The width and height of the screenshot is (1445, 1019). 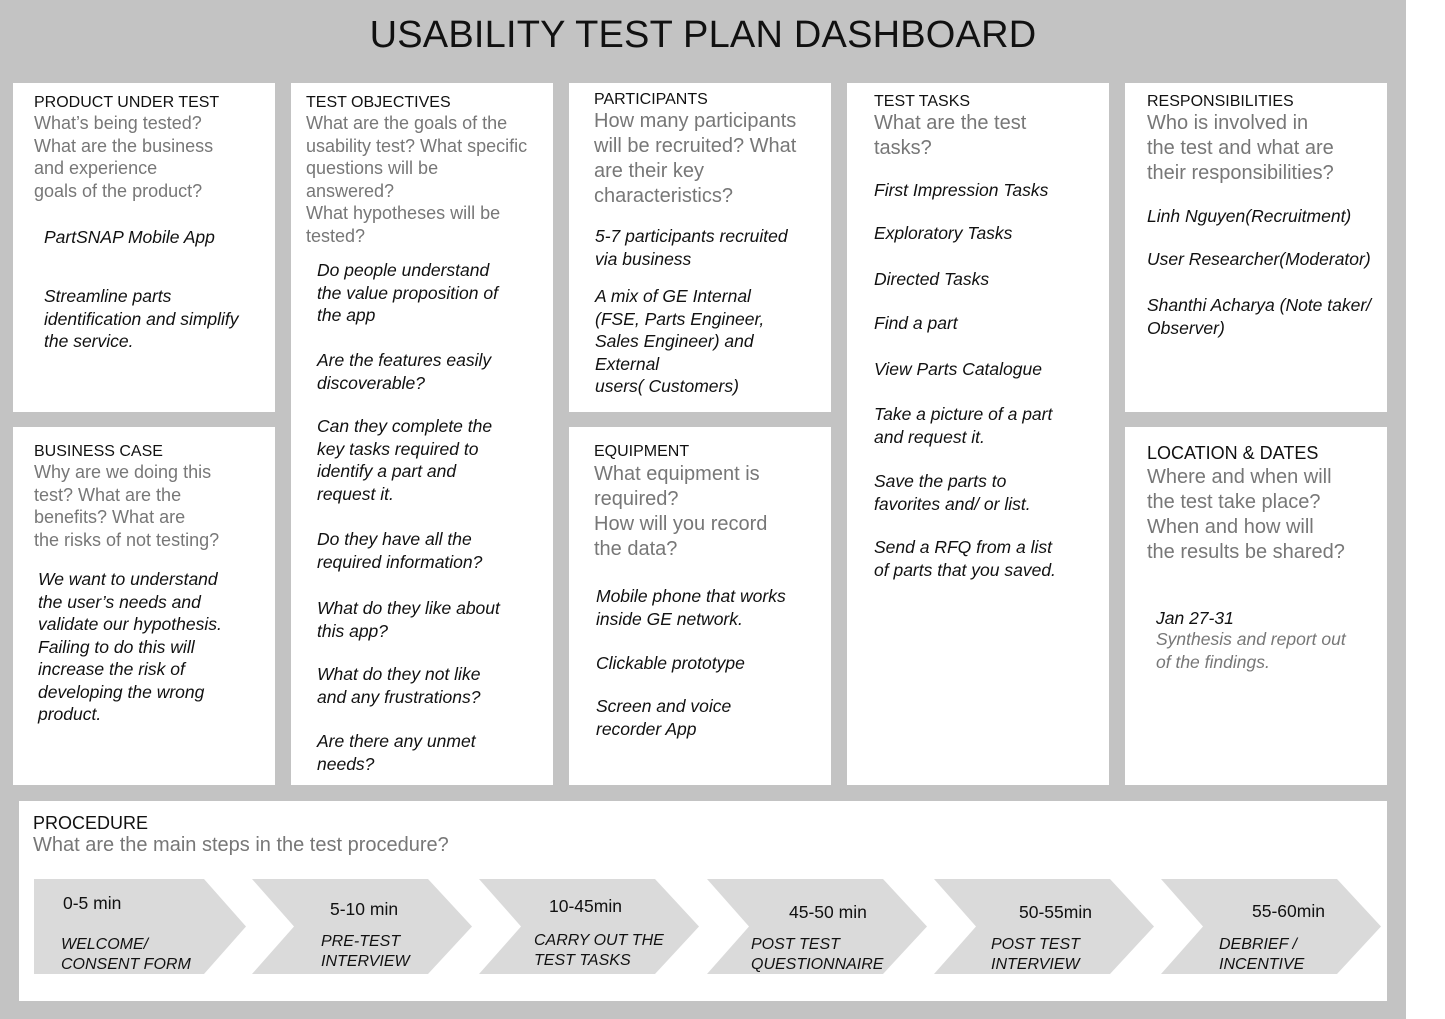 What do you see at coordinates (1262, 964) in the screenshot?
I see `step-label-line: INCENTIVE` at bounding box center [1262, 964].